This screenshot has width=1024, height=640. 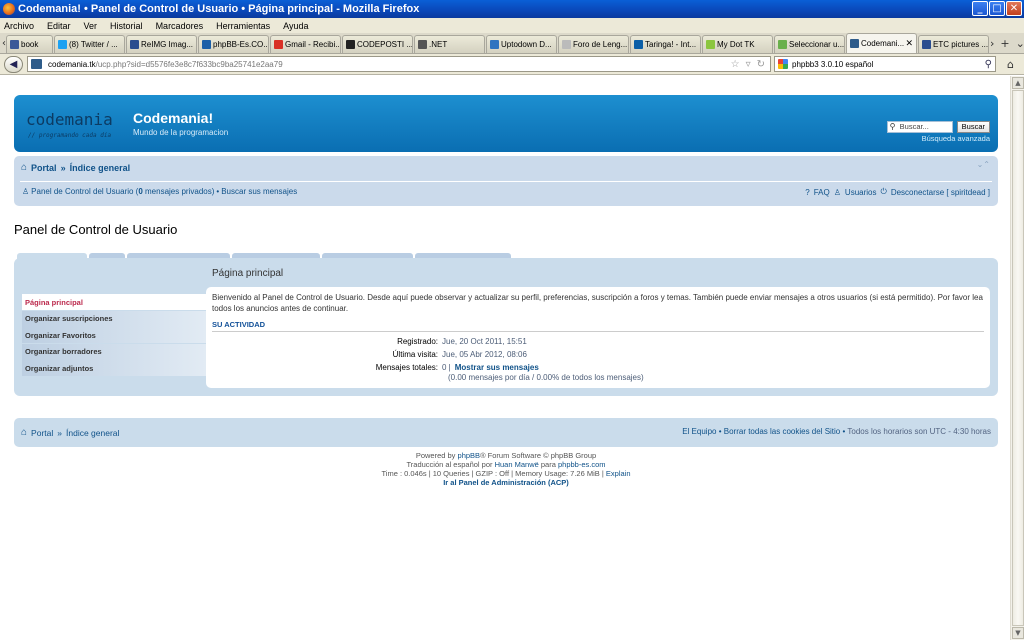 What do you see at coordinates (13, 64) in the screenshot?
I see `back-button: ◀` at bounding box center [13, 64].